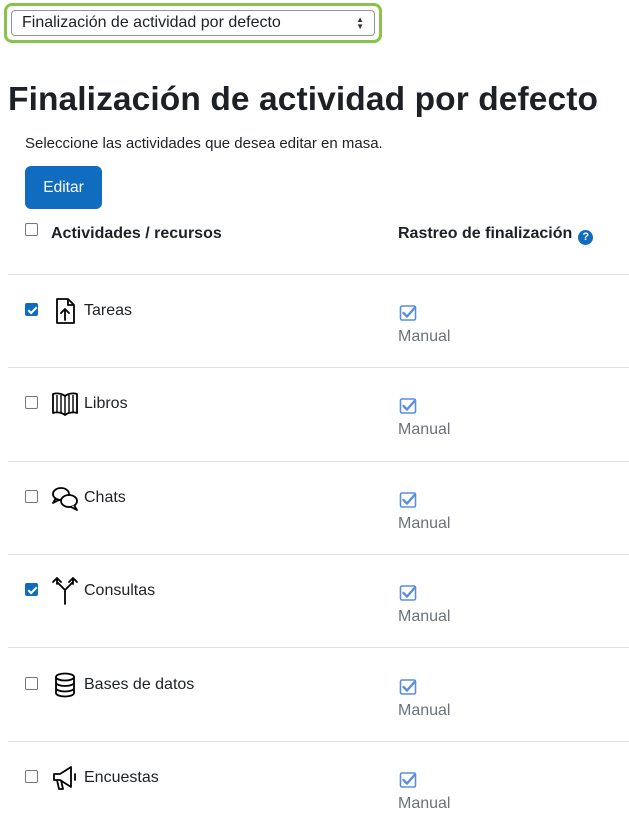 The height and width of the screenshot is (837, 629). Describe the element at coordinates (65, 404) in the screenshot. I see `book-icon` at that location.